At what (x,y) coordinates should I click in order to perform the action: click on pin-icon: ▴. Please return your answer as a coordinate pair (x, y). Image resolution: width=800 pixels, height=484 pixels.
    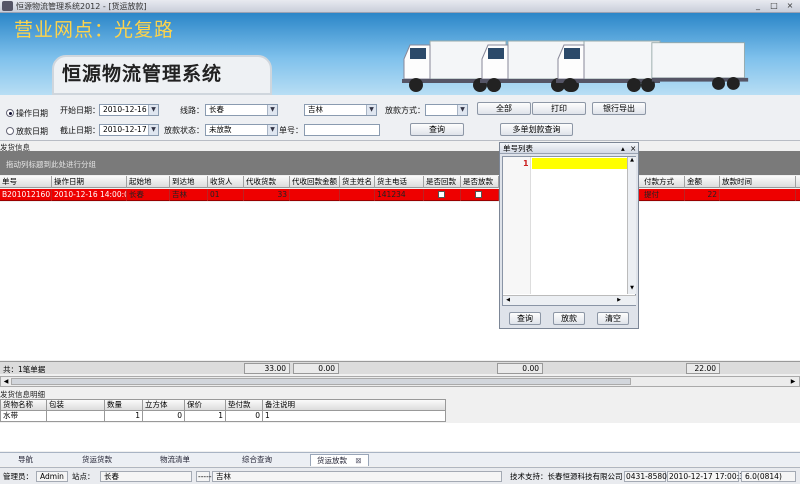
    Looking at the image, I should click on (623, 148).